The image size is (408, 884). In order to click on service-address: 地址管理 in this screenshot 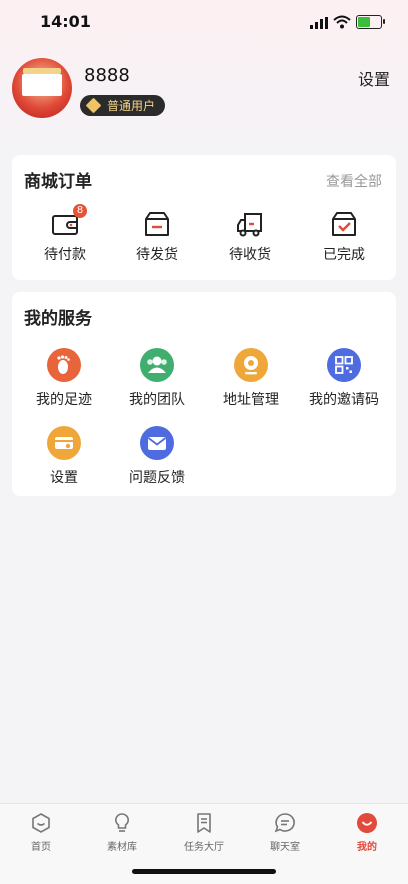, I will do `click(251, 378)`.